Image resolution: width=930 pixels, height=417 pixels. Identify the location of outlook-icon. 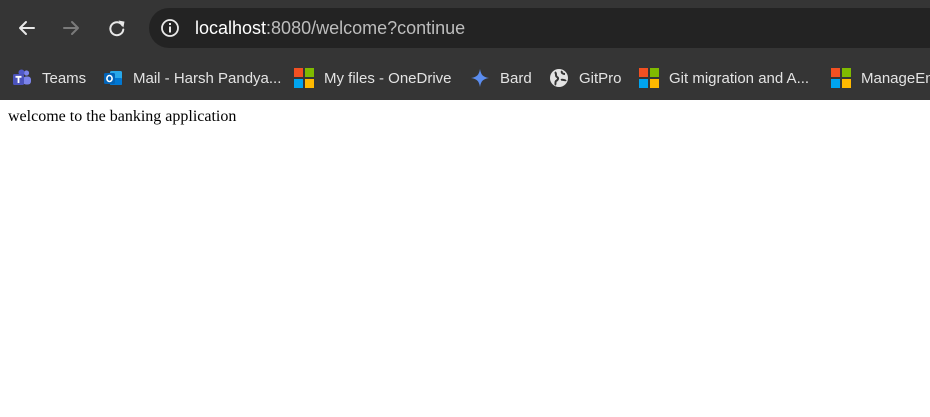
(113, 78).